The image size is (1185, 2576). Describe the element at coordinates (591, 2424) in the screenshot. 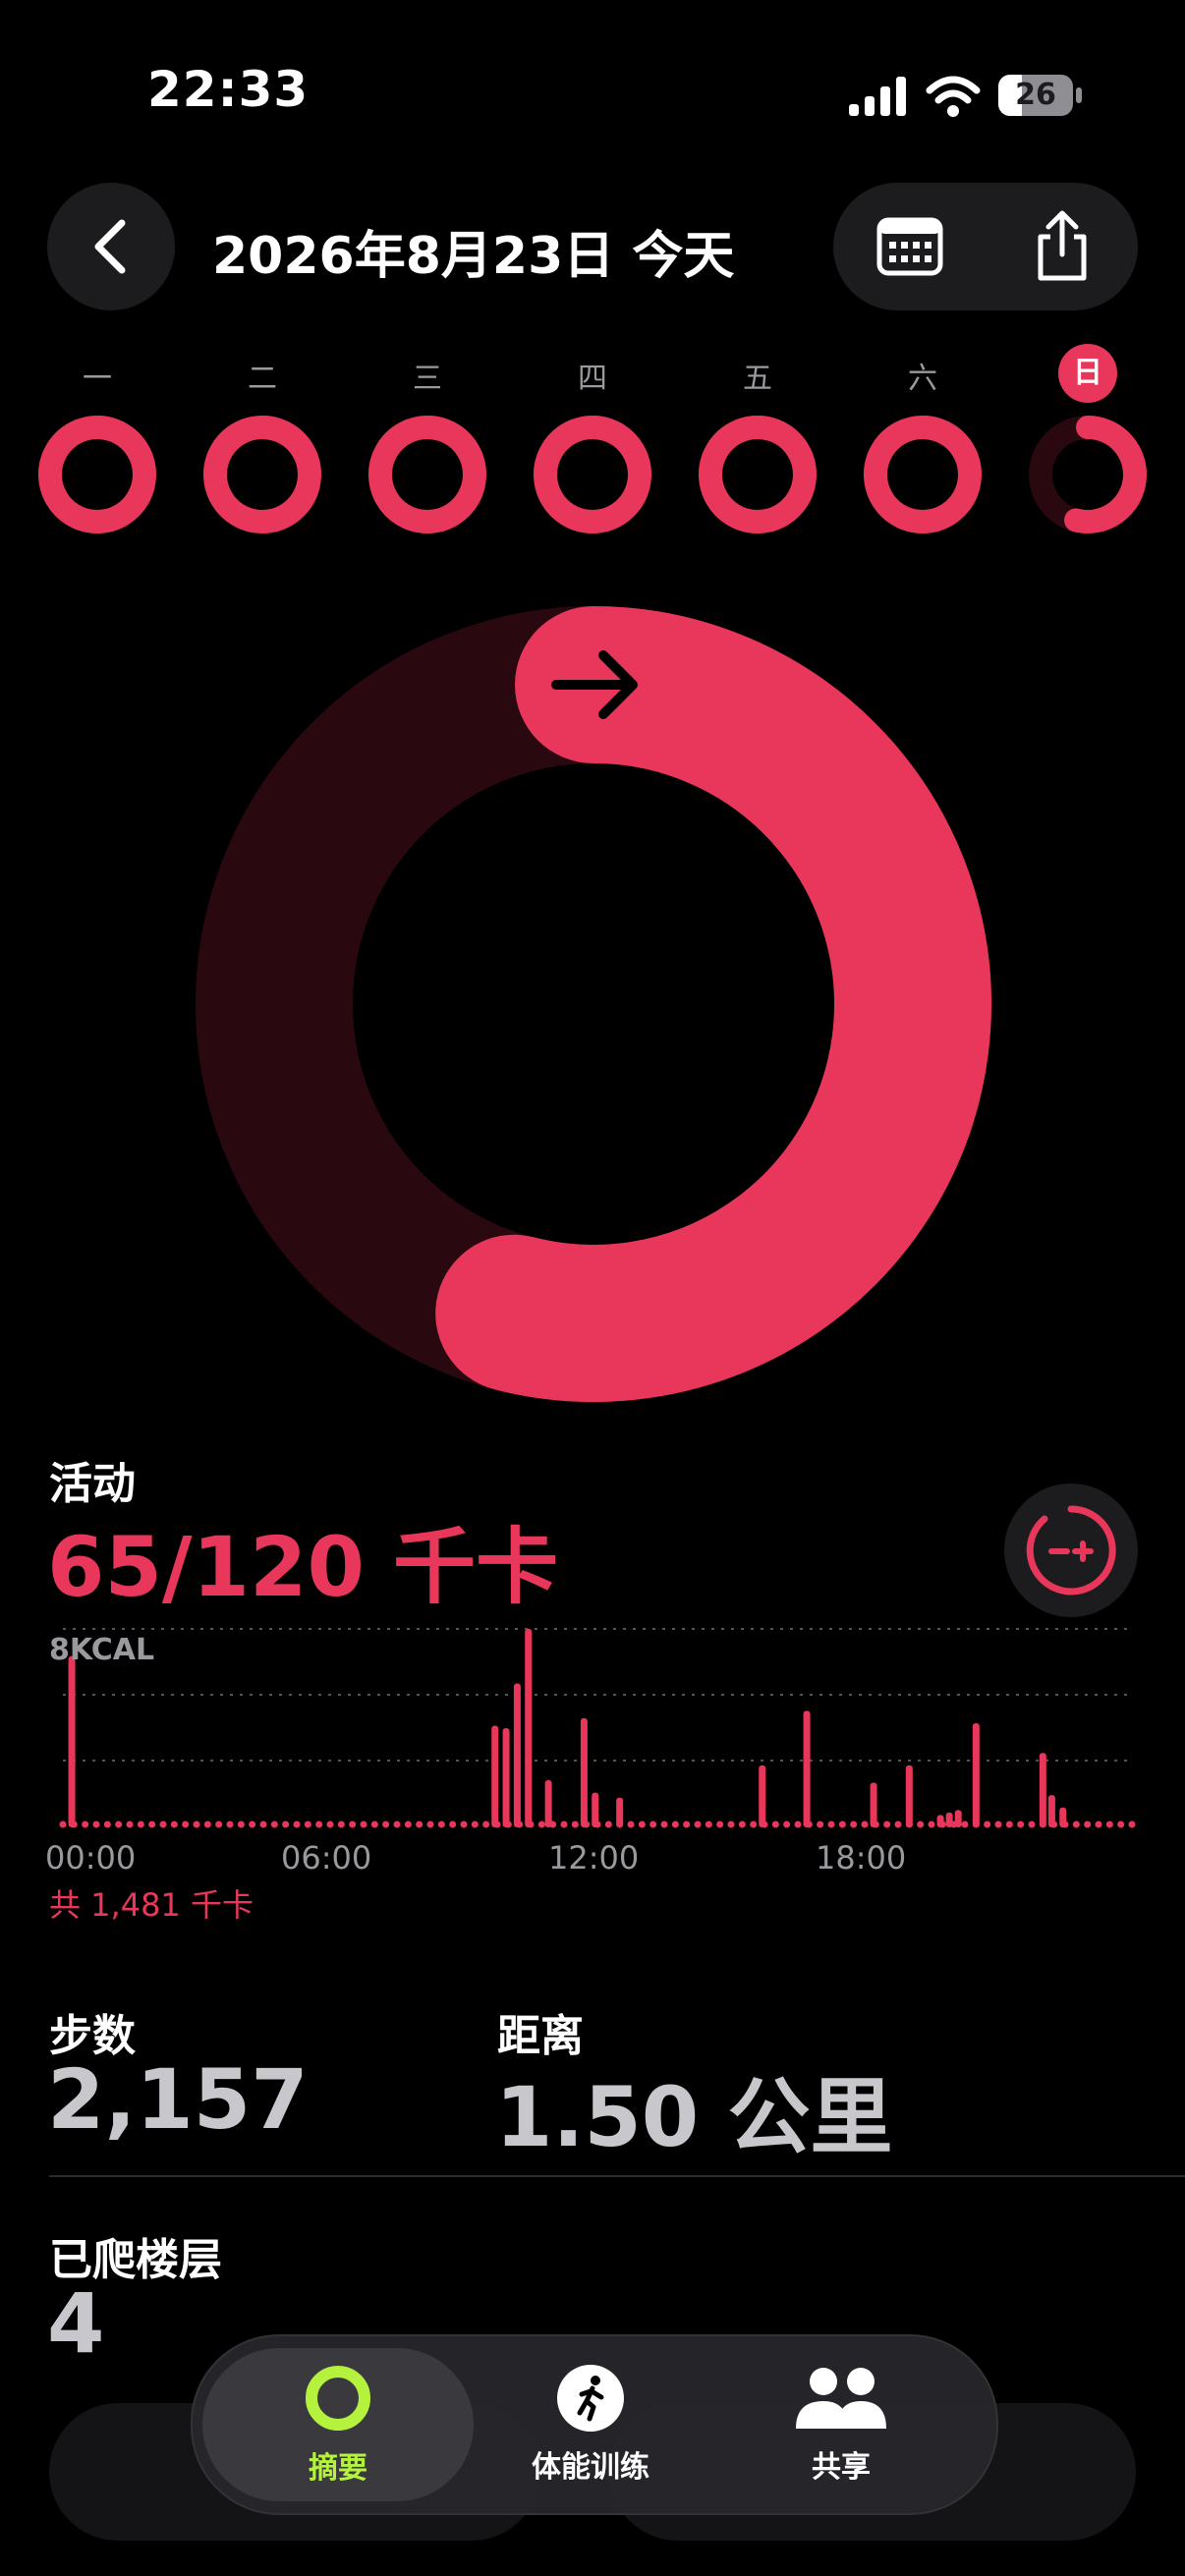

I see `tab-workouts: 体能训练` at that location.